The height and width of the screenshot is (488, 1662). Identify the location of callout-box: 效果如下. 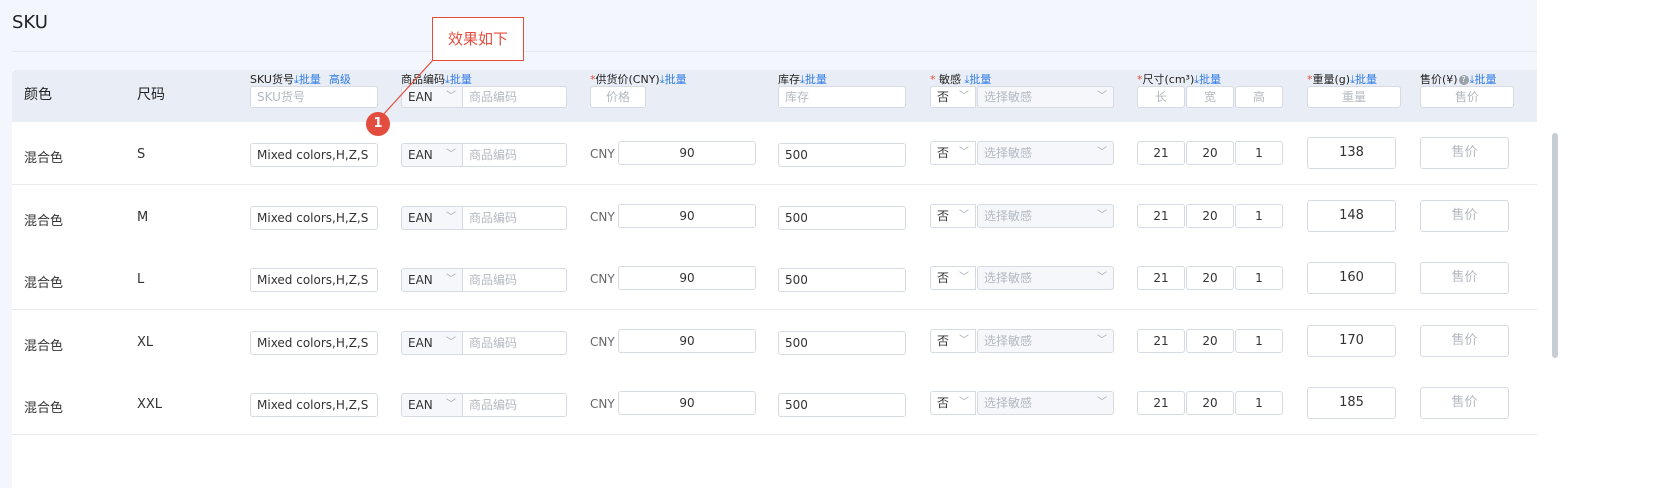
(478, 39).